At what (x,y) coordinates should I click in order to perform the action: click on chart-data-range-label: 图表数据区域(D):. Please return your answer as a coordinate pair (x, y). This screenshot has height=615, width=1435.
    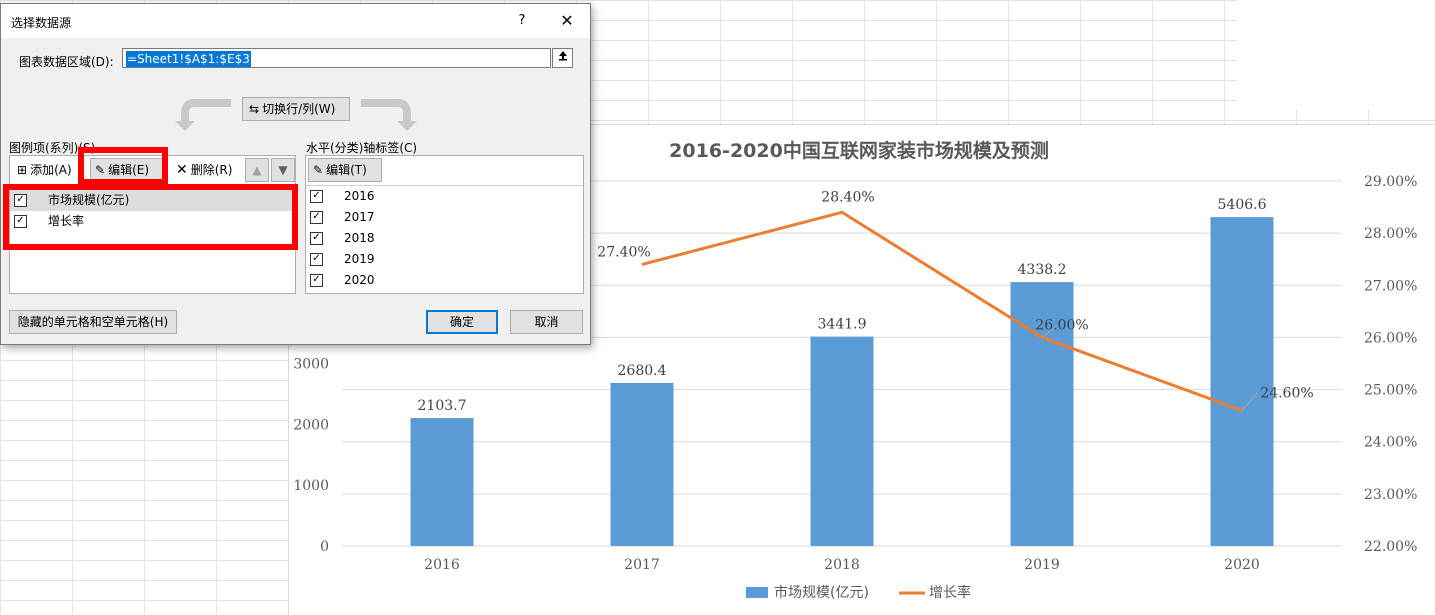
    Looking at the image, I should click on (66, 62).